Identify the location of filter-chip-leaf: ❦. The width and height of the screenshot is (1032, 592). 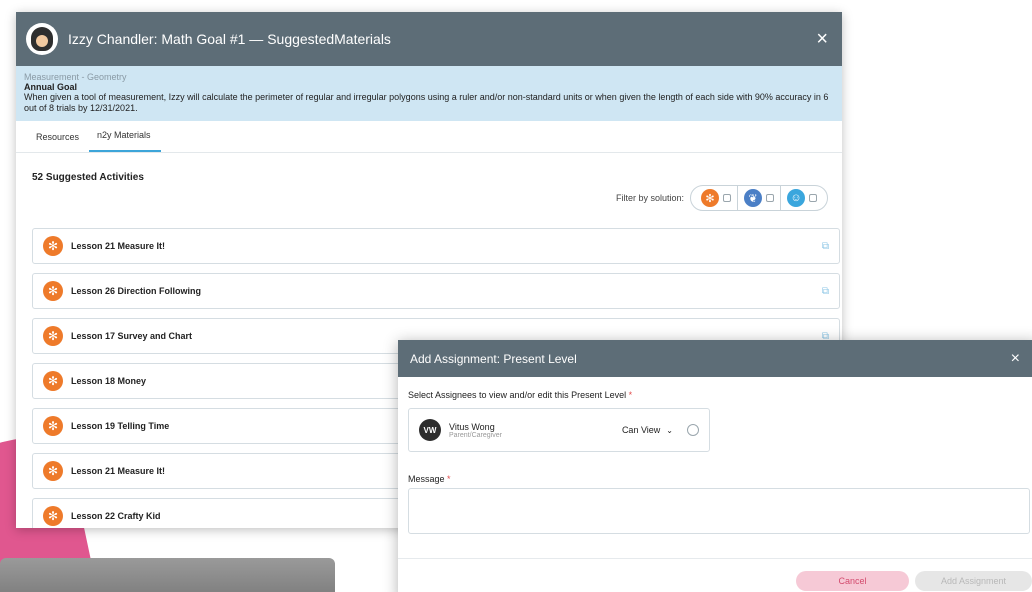
(758, 198).